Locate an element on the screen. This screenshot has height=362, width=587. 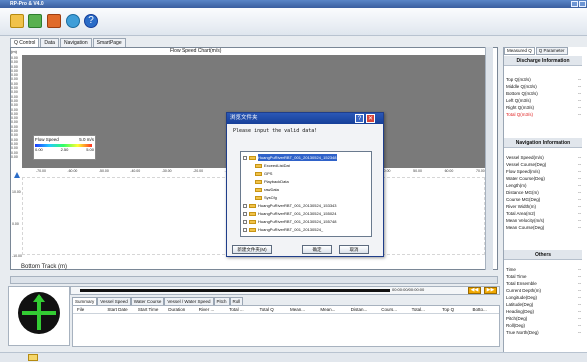
param-label: Flow Speed(m/s) is located at coordinates (523, 171).